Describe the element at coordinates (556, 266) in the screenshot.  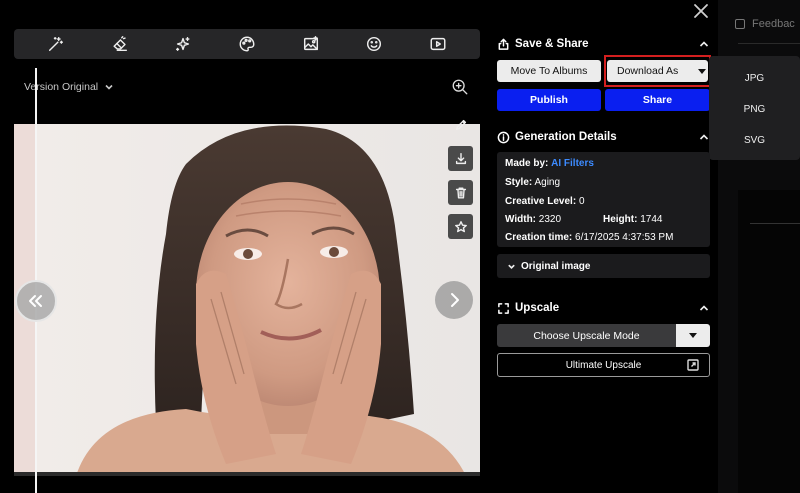
I see `original-image-label: Original image` at that location.